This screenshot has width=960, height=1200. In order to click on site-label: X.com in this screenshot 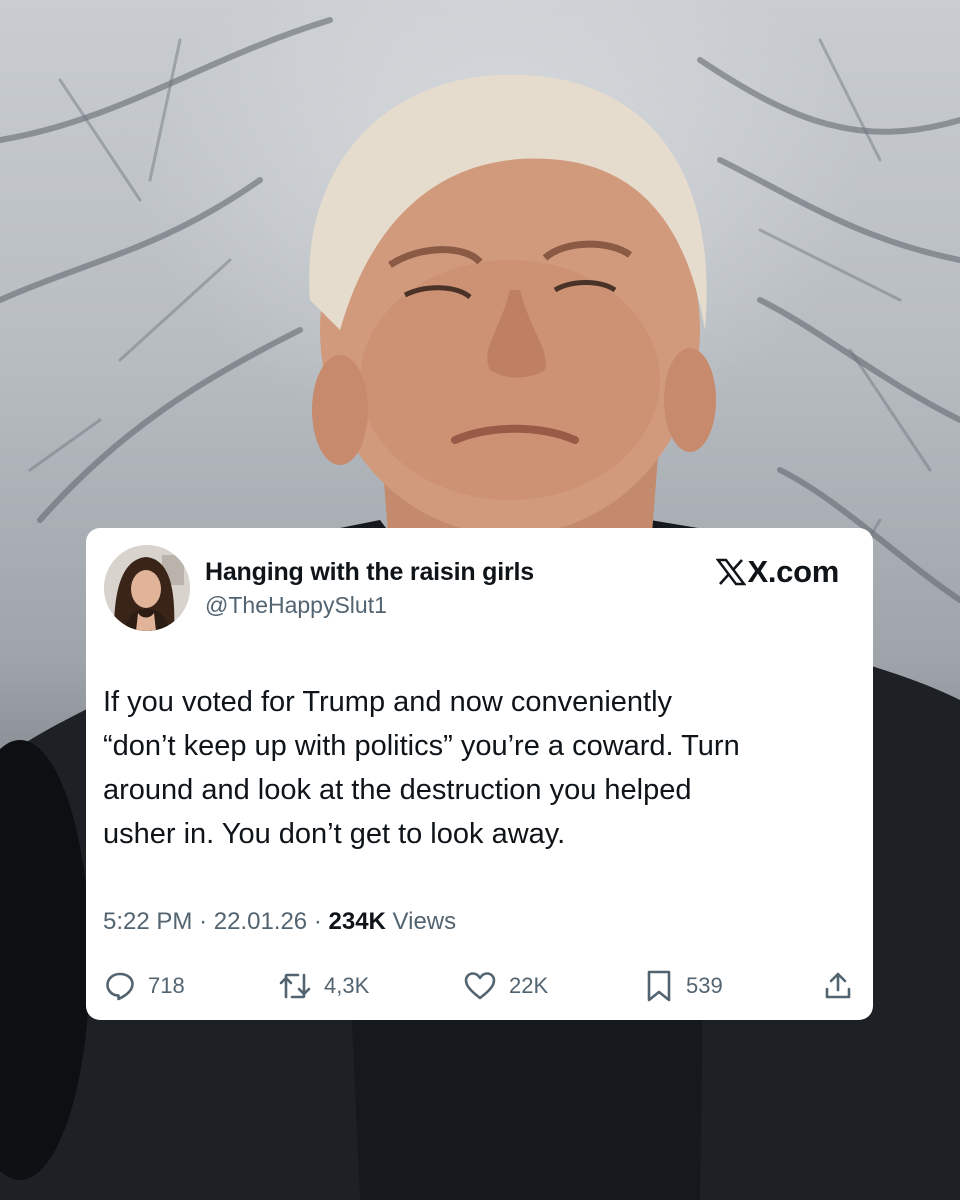, I will do `click(793, 571)`.